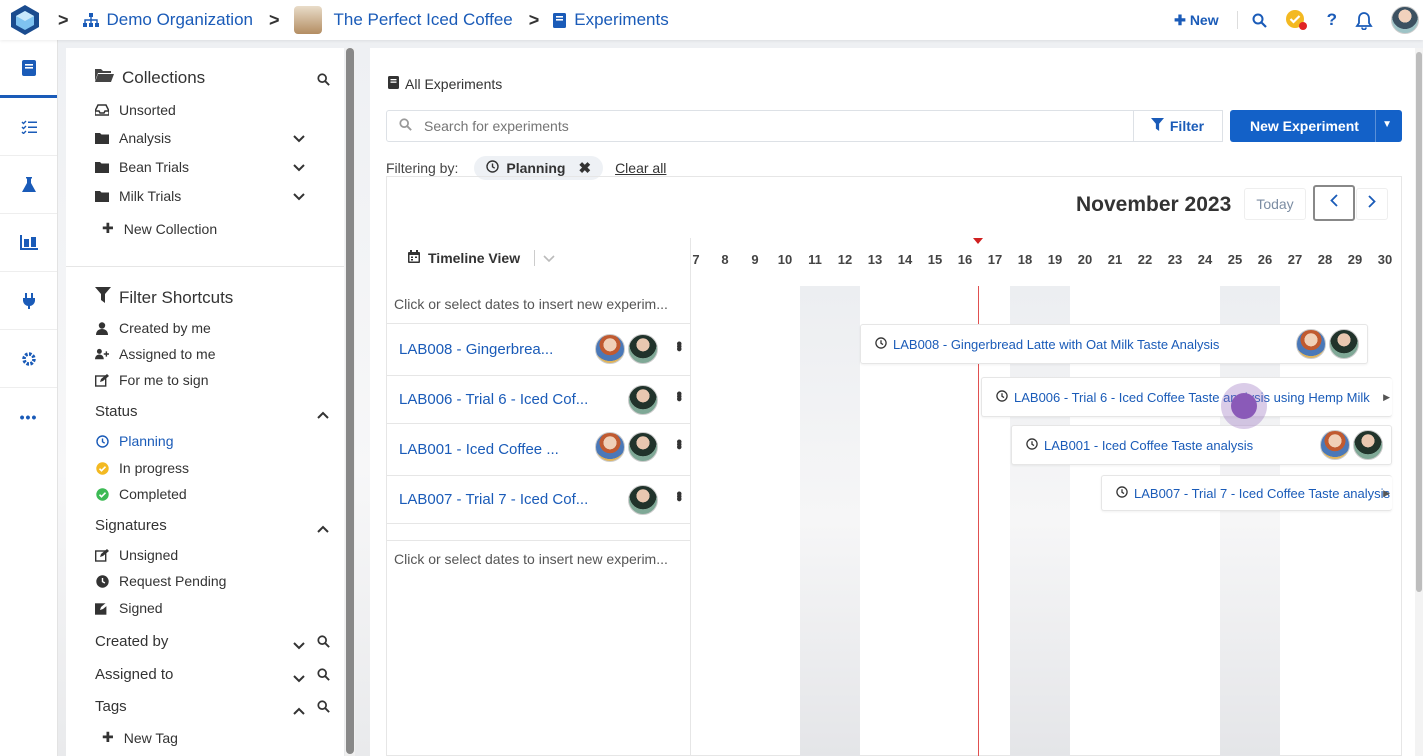  What do you see at coordinates (138, 196) in the screenshot?
I see `collection-milk-trials: Milk Trials` at bounding box center [138, 196].